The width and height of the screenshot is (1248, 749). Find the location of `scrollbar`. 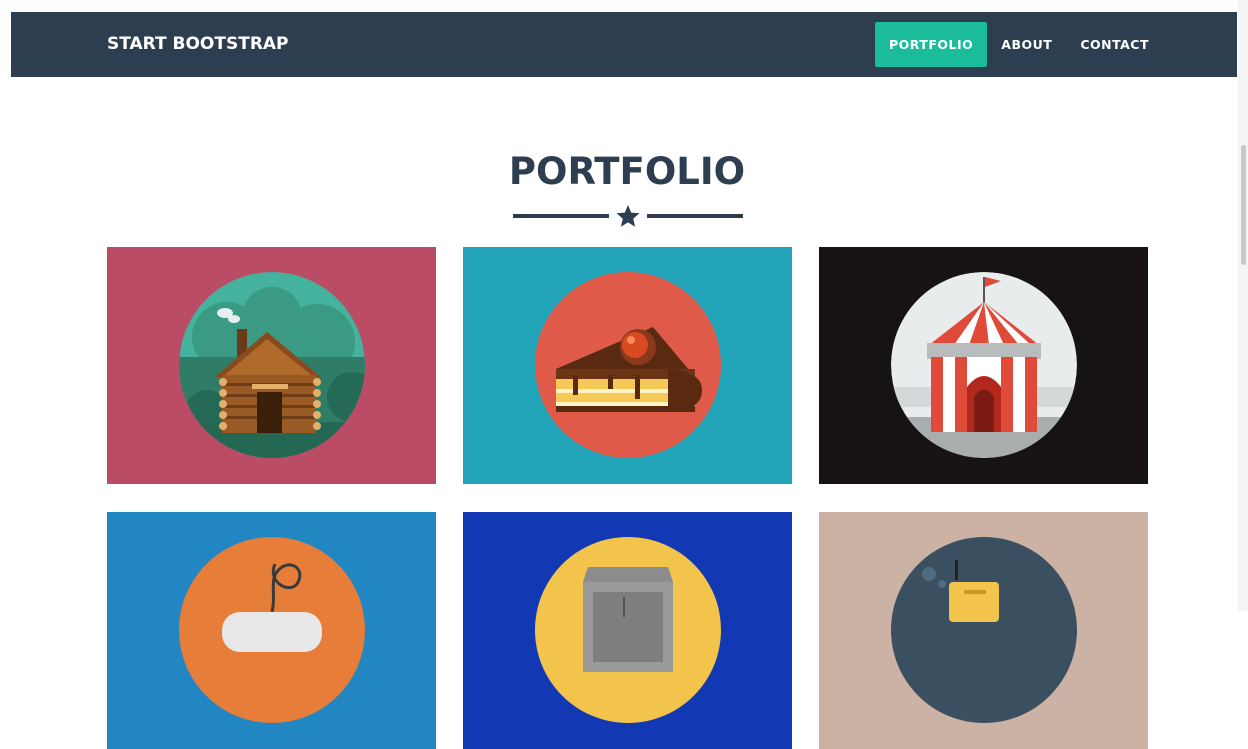

scrollbar is located at coordinates (1243, 305).